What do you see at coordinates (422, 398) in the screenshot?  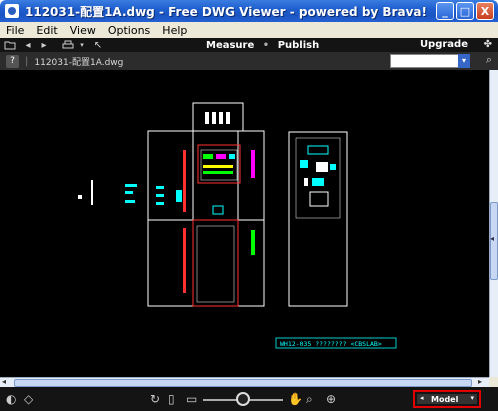 I see `previous-layout-icon: ◂` at bounding box center [422, 398].